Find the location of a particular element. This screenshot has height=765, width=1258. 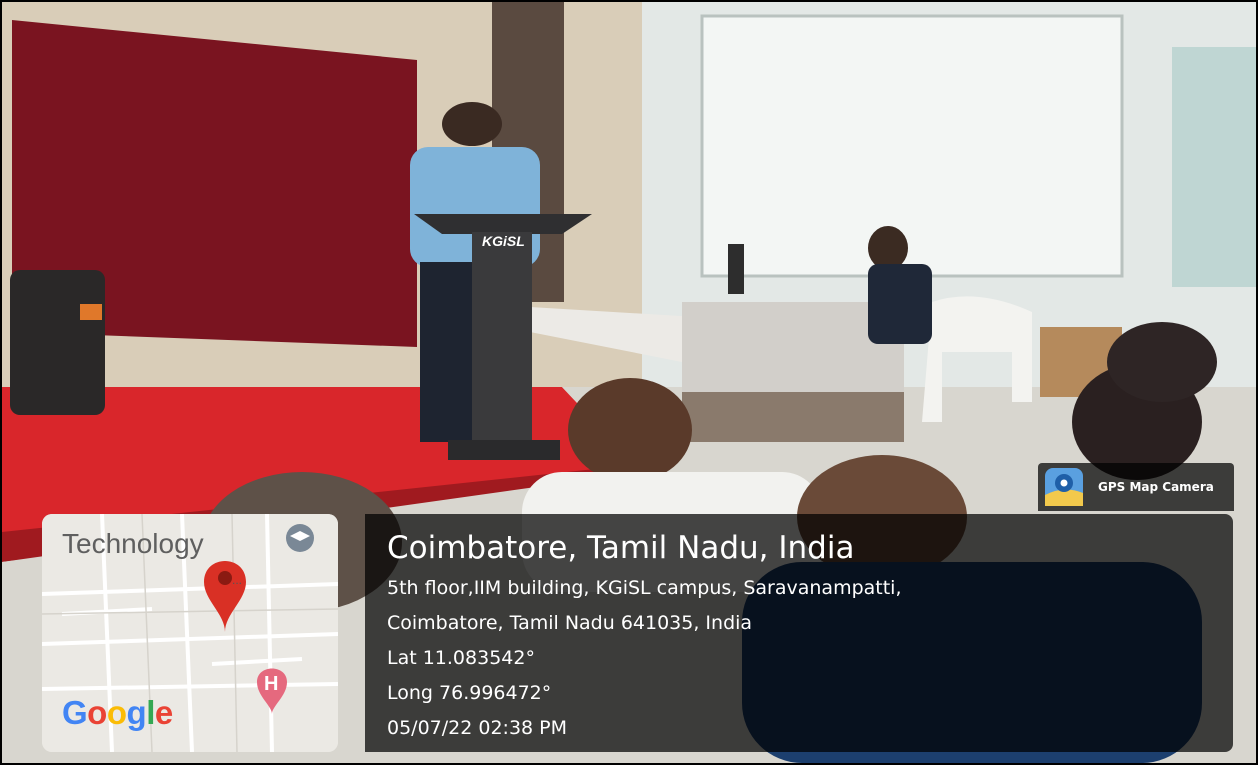

latitude: Lat 11.083542° is located at coordinates (461, 658).